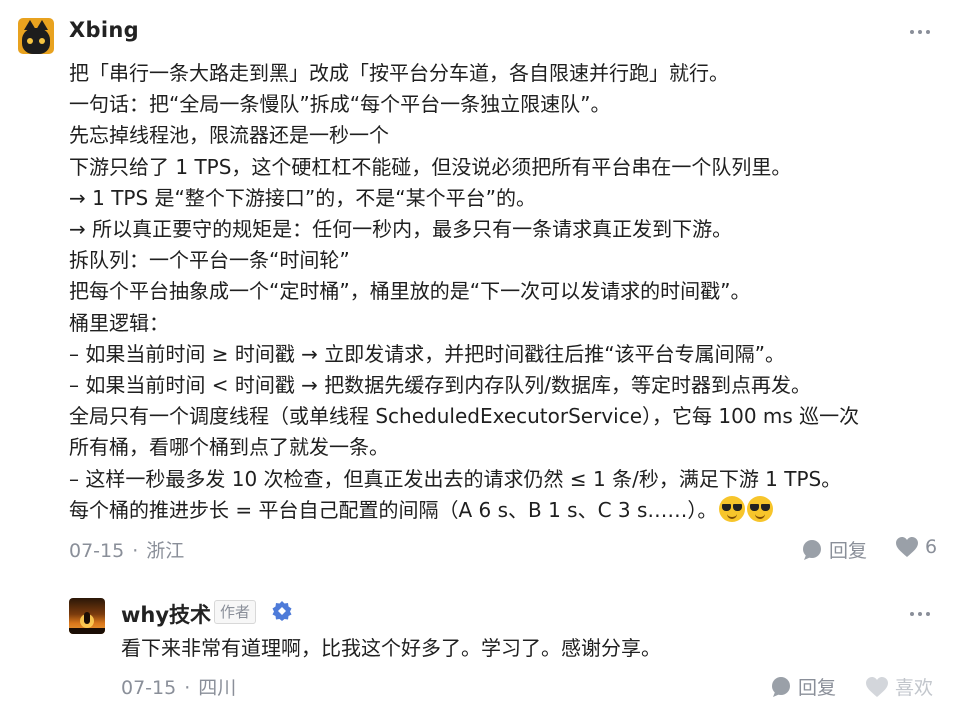 This screenshot has width=964, height=721. I want to click on comment-line: 先忘掉线程池，限流器还是一秒一个, so click(229, 135).